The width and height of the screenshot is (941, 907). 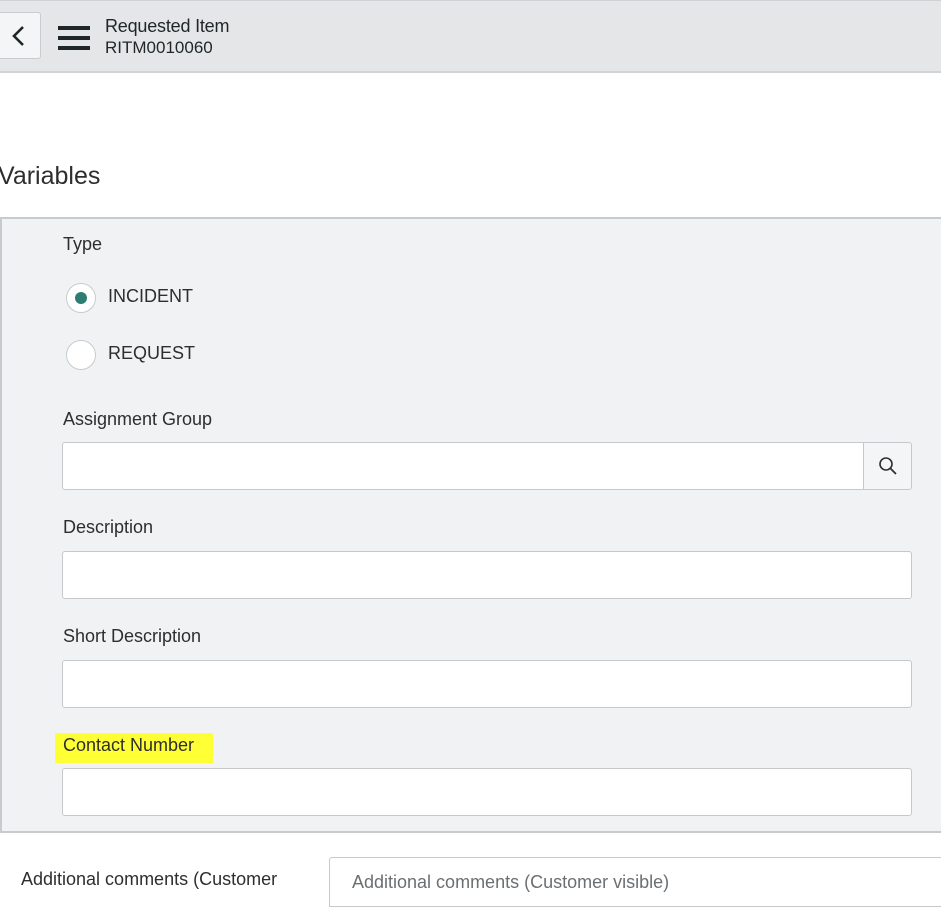 What do you see at coordinates (159, 47) in the screenshot?
I see `record-number: RITM0010060` at bounding box center [159, 47].